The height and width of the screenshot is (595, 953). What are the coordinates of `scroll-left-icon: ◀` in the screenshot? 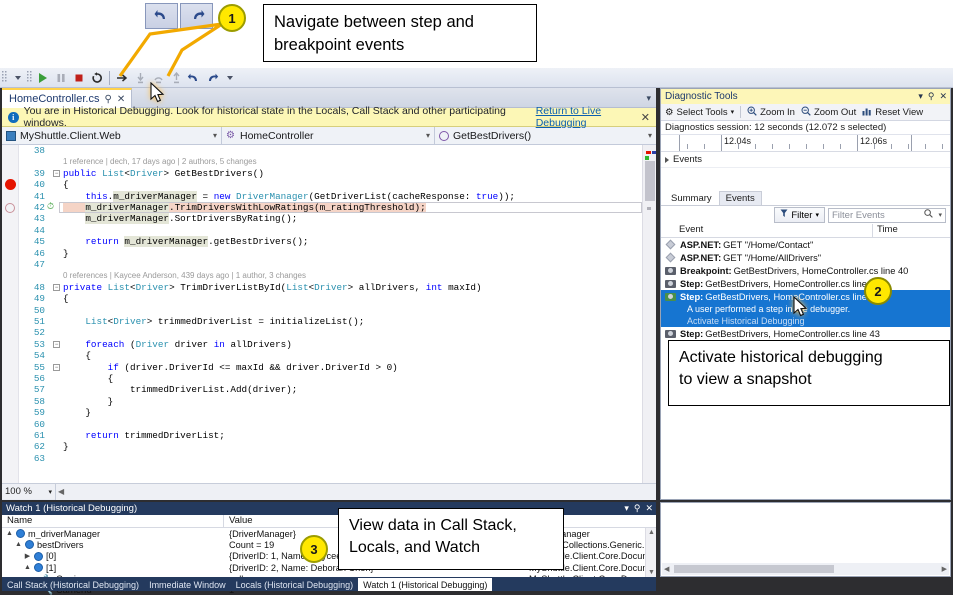 It's located at (61, 491).